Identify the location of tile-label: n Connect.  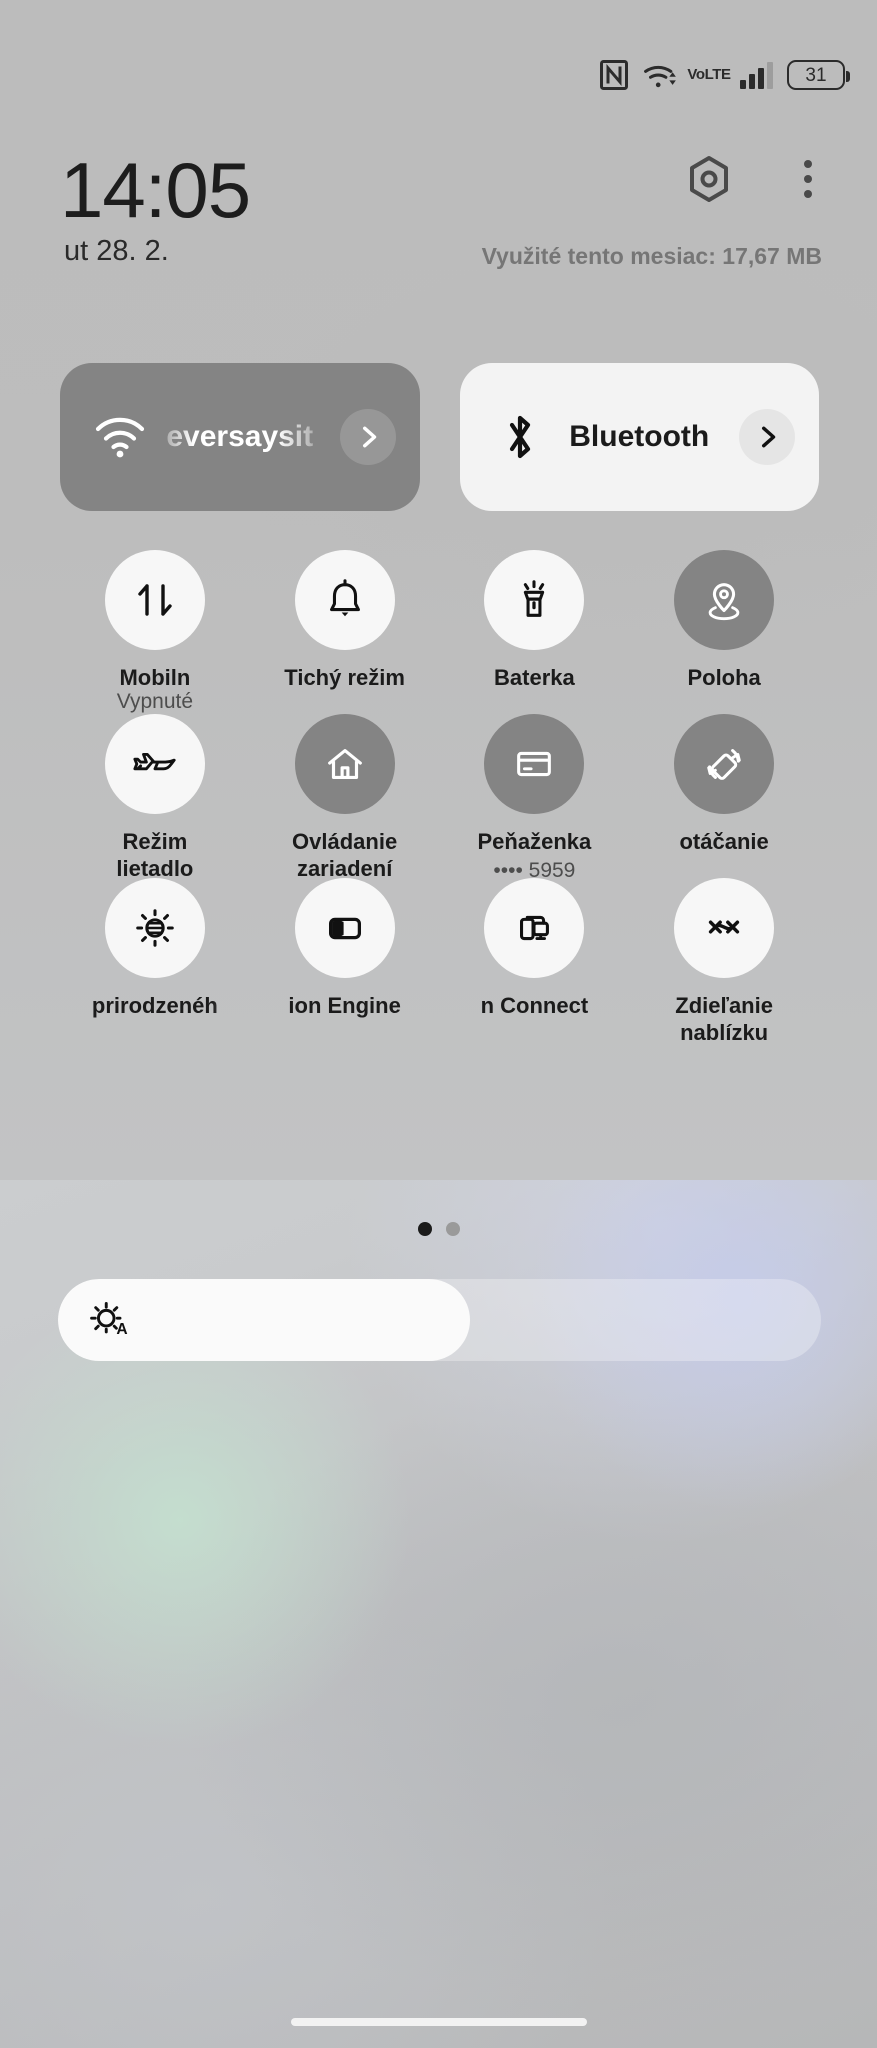
(534, 1005).